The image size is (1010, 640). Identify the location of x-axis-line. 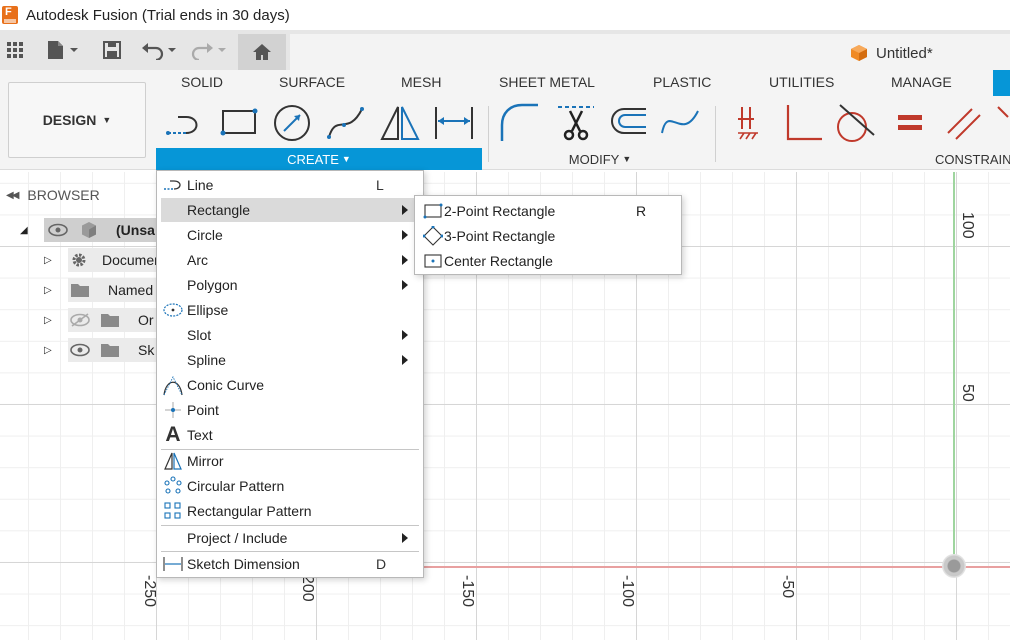
(715, 567).